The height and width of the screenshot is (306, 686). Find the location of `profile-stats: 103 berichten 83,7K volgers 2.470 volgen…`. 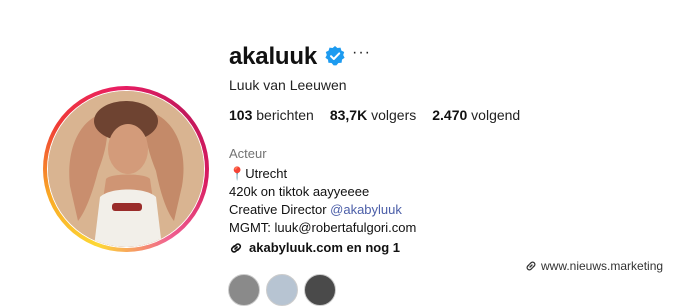

profile-stats: 103 berichten 83,7K volgers 2.470 volgen… is located at coordinates (374, 115).